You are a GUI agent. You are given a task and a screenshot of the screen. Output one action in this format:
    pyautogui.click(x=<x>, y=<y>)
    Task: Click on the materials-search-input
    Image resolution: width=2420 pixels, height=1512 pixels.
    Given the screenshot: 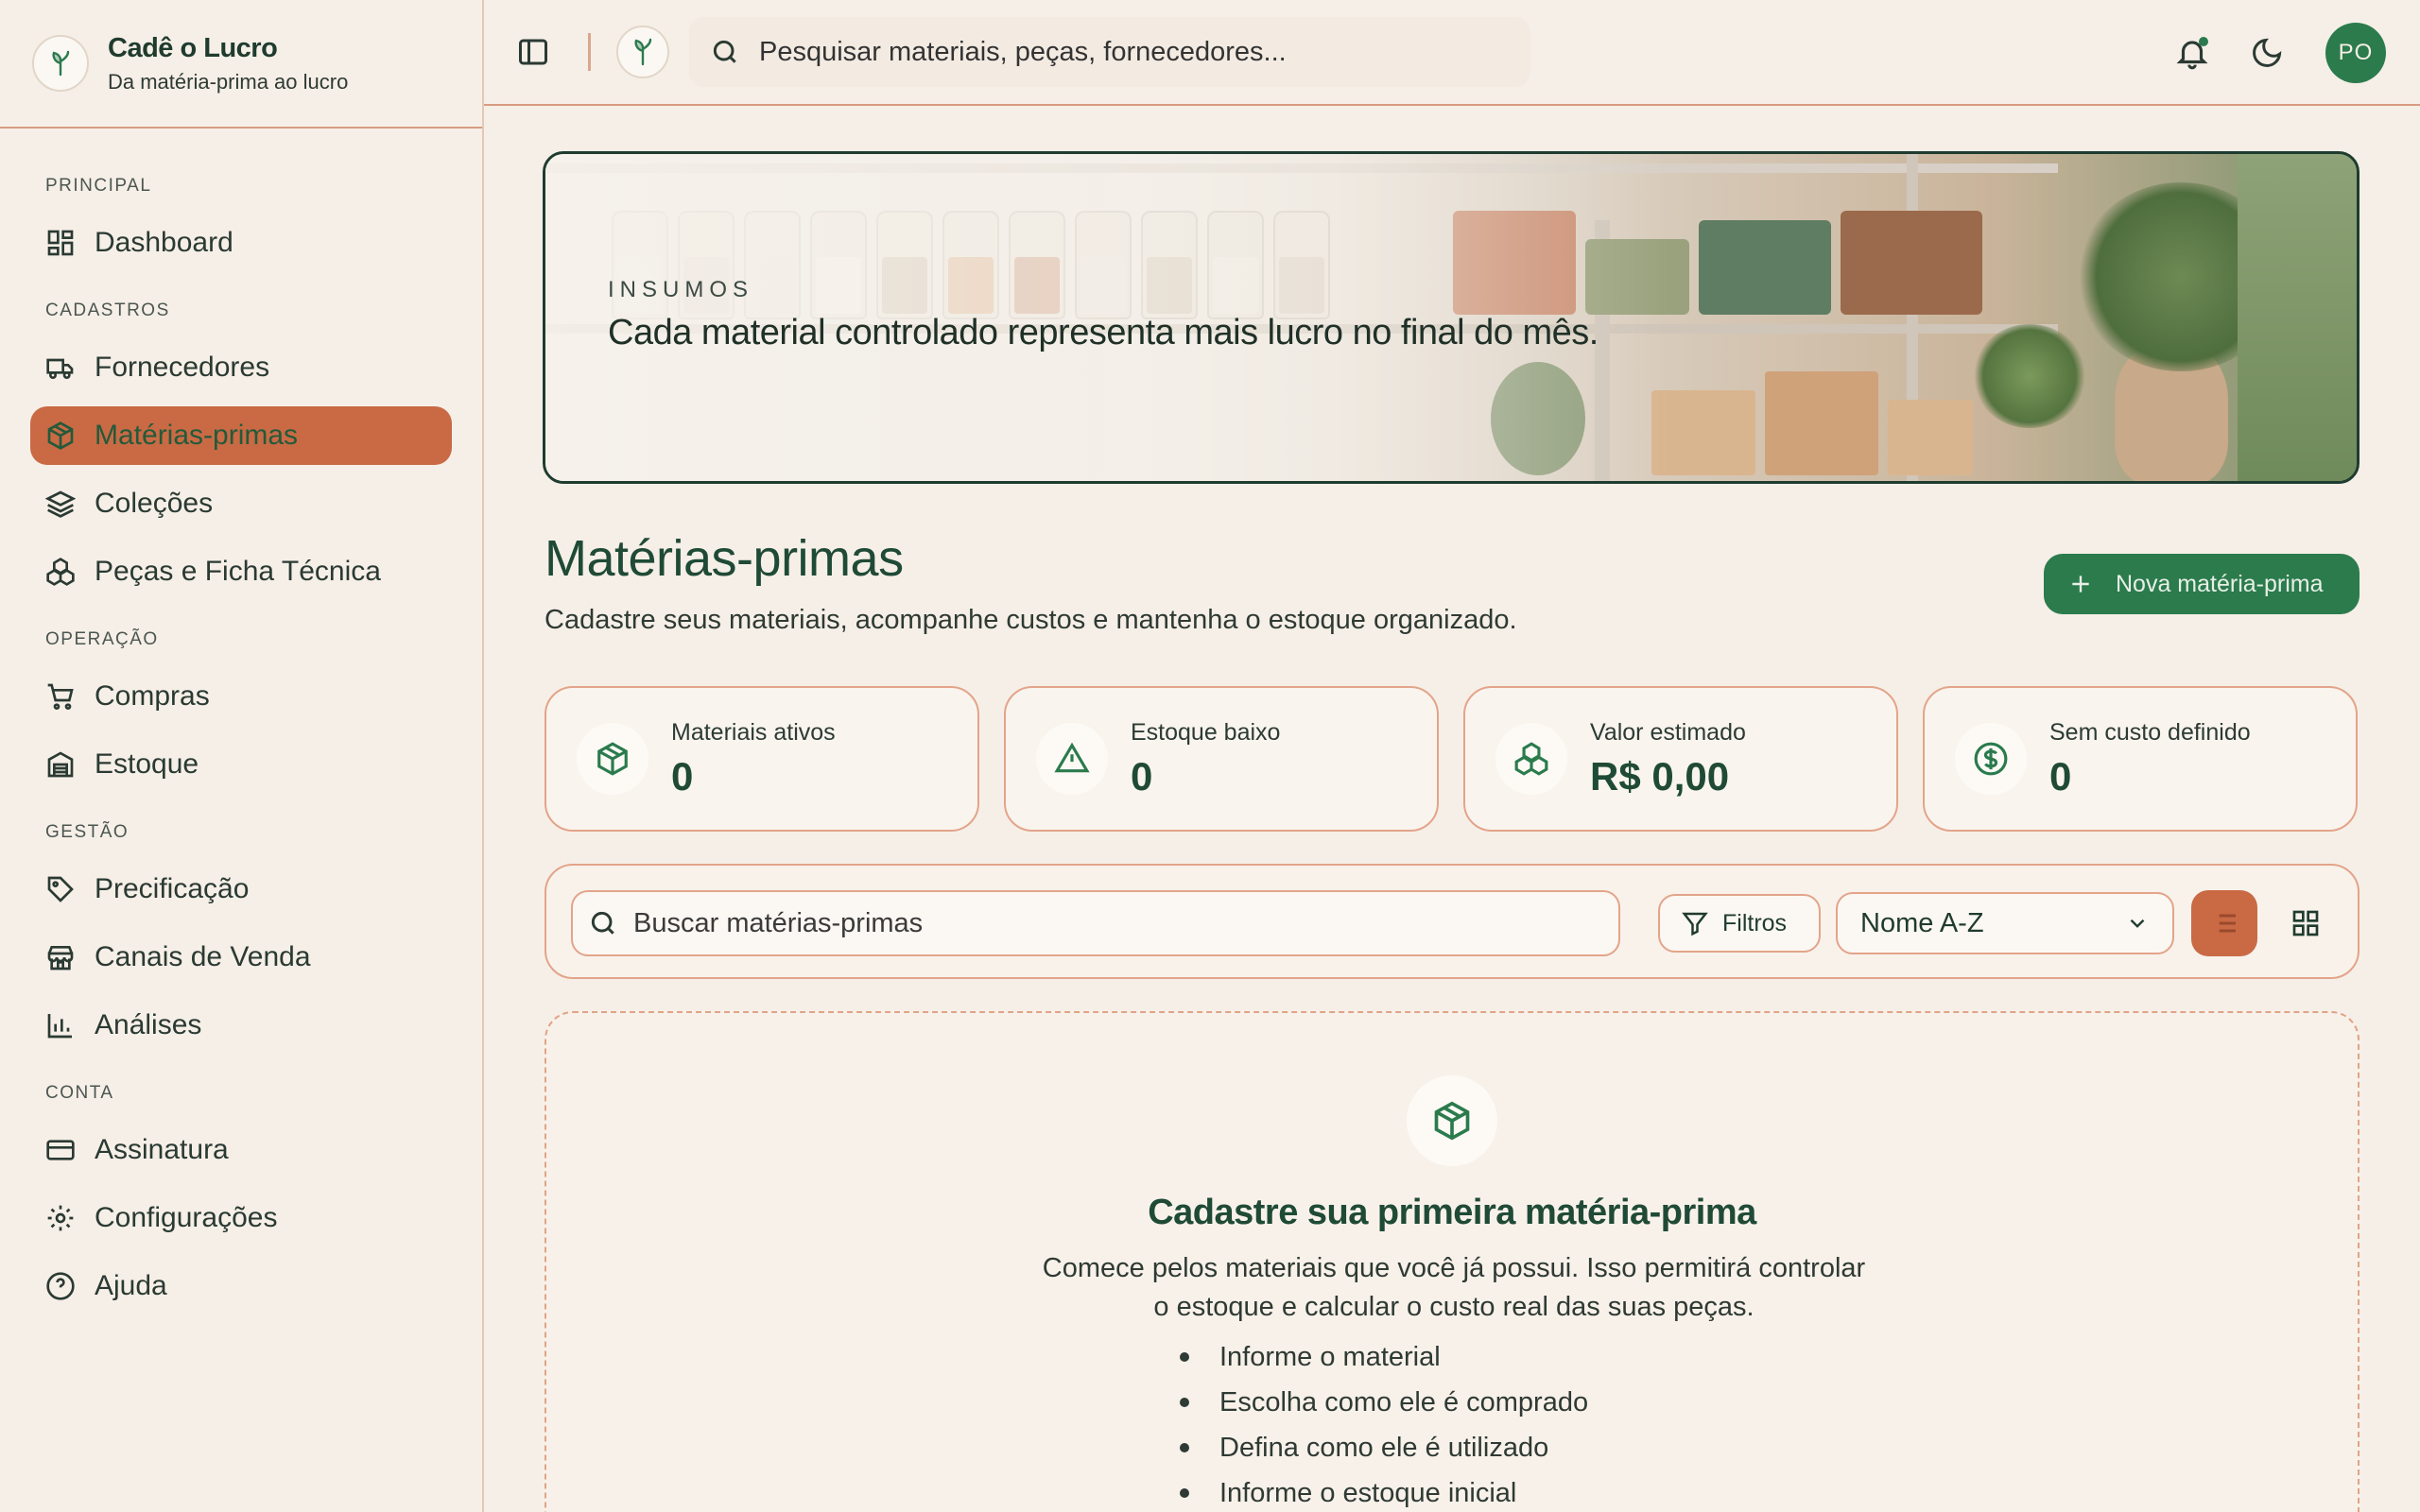 What is the action you would take?
    pyautogui.click(x=1106, y=923)
    